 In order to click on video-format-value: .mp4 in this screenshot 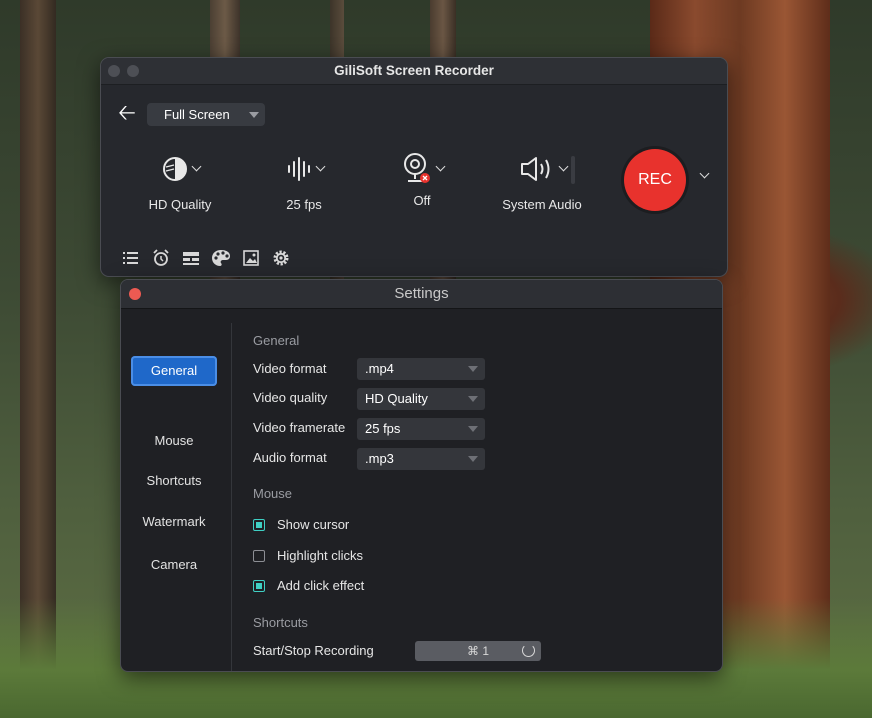, I will do `click(379, 368)`.